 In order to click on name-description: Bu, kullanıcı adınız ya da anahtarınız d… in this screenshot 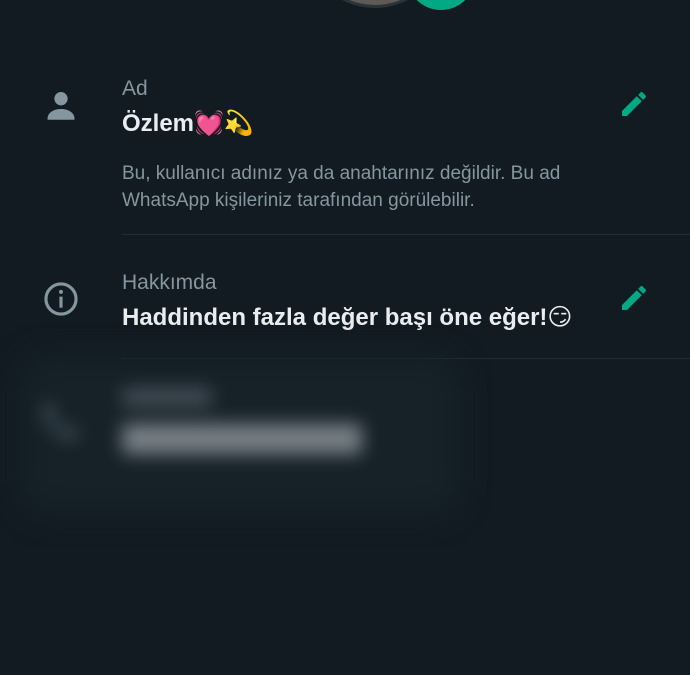, I will do `click(341, 187)`.